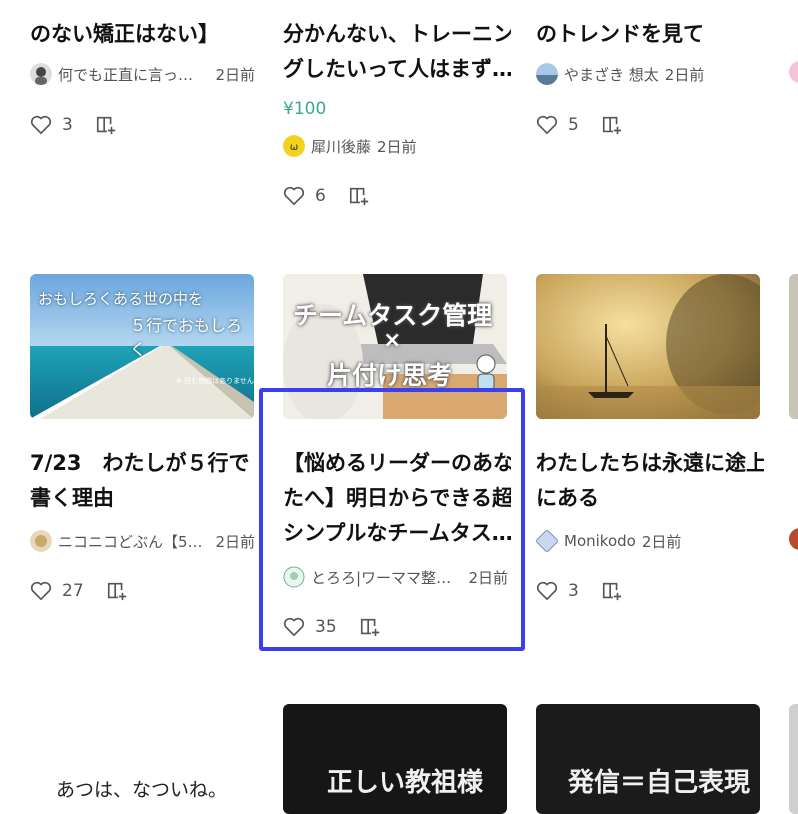  I want to click on card-thumbnail: おもしろくある世の中を ５行でおもしろく ※ 読む価値はありません, so click(142, 346).